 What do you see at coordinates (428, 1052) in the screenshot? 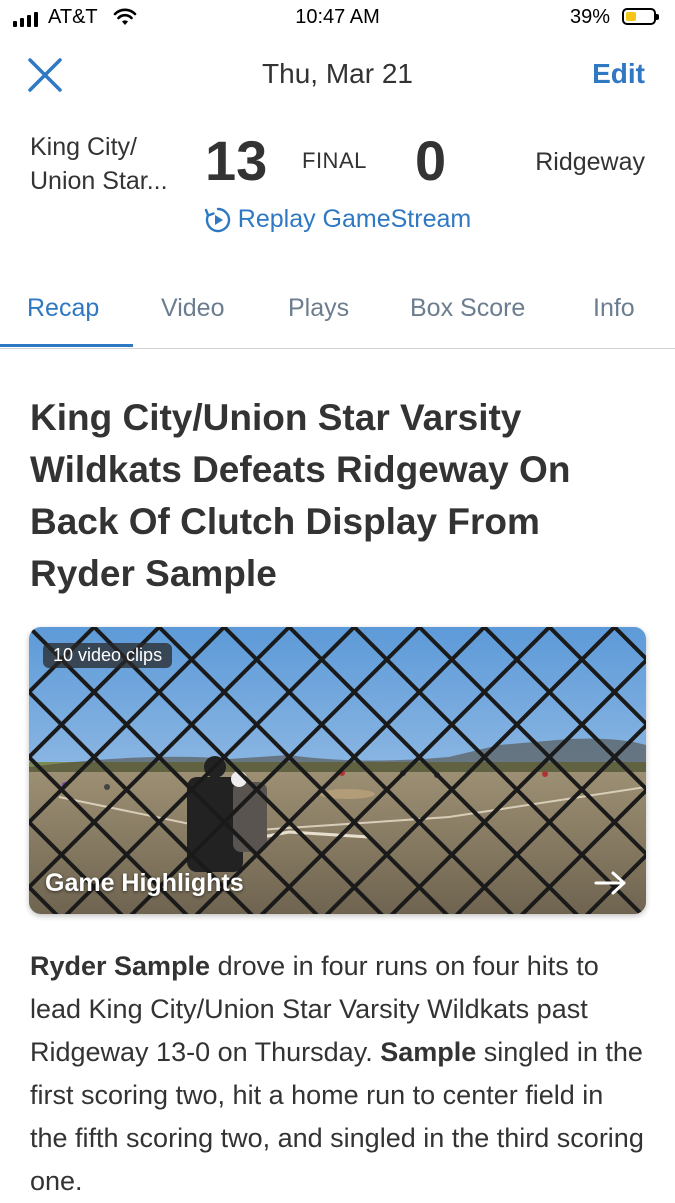
I see `player-surname: Sample` at bounding box center [428, 1052].